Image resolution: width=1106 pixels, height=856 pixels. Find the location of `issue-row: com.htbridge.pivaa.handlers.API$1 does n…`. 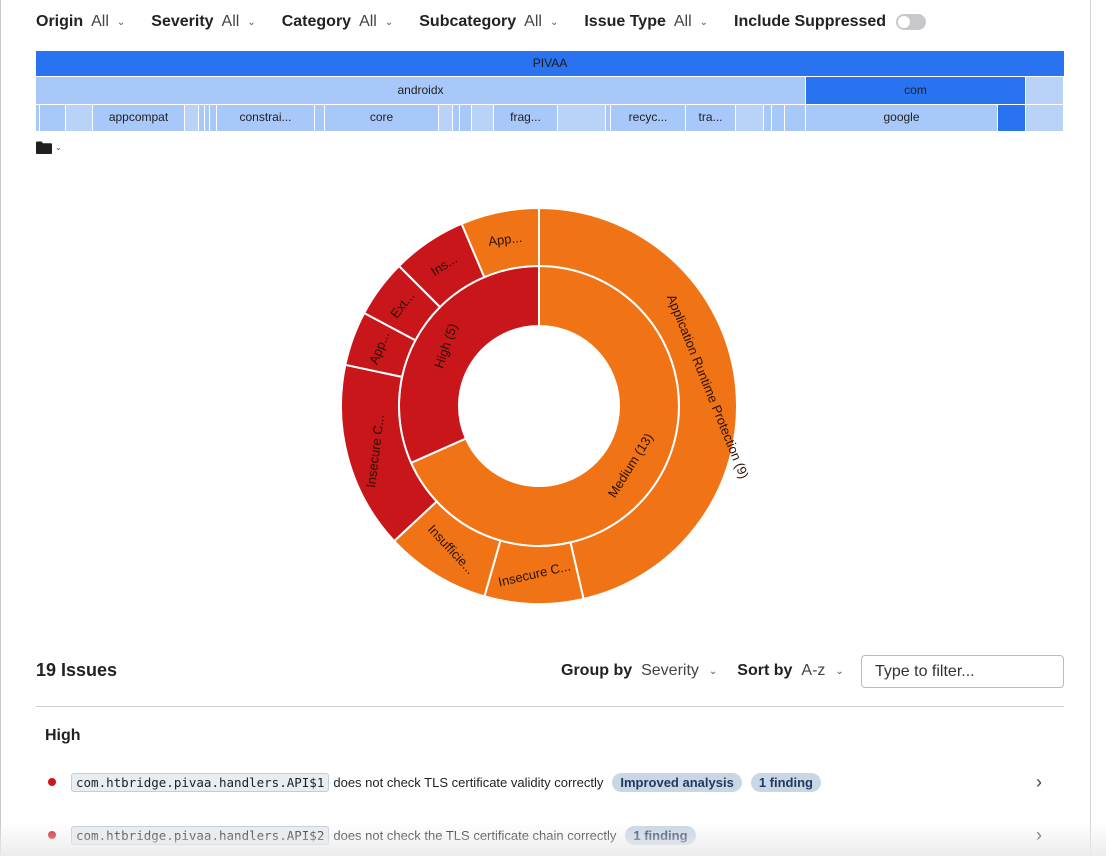

issue-row: com.htbridge.pivaa.handlers.API$1 does n… is located at coordinates (548, 782).